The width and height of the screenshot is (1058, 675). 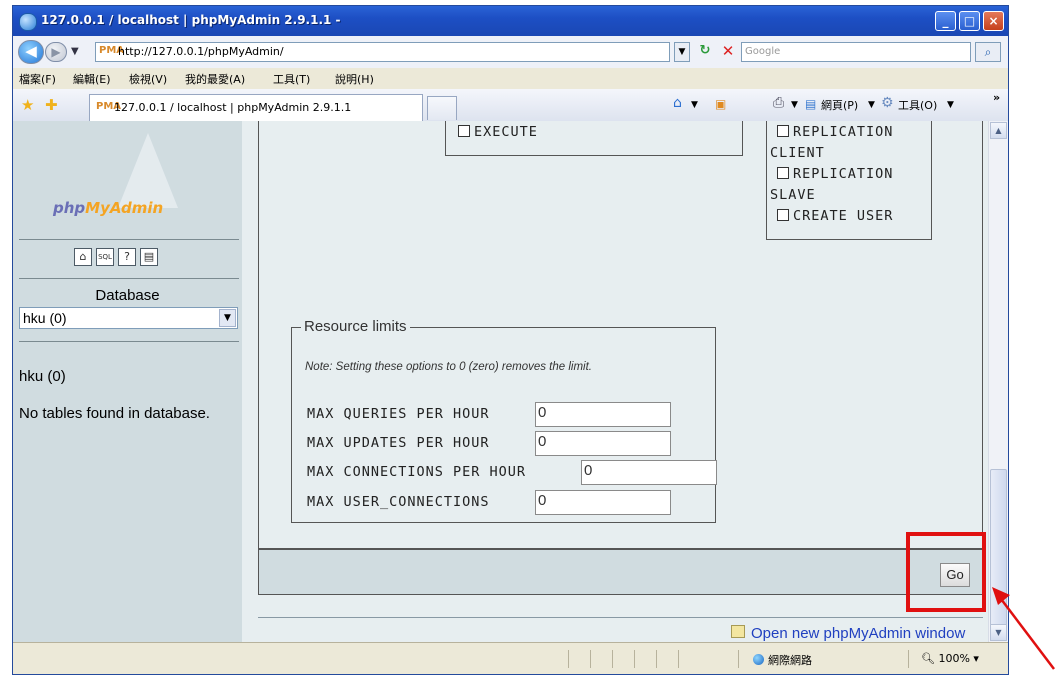 I want to click on logo-myadmin: MyAdmin, so click(x=124, y=208).